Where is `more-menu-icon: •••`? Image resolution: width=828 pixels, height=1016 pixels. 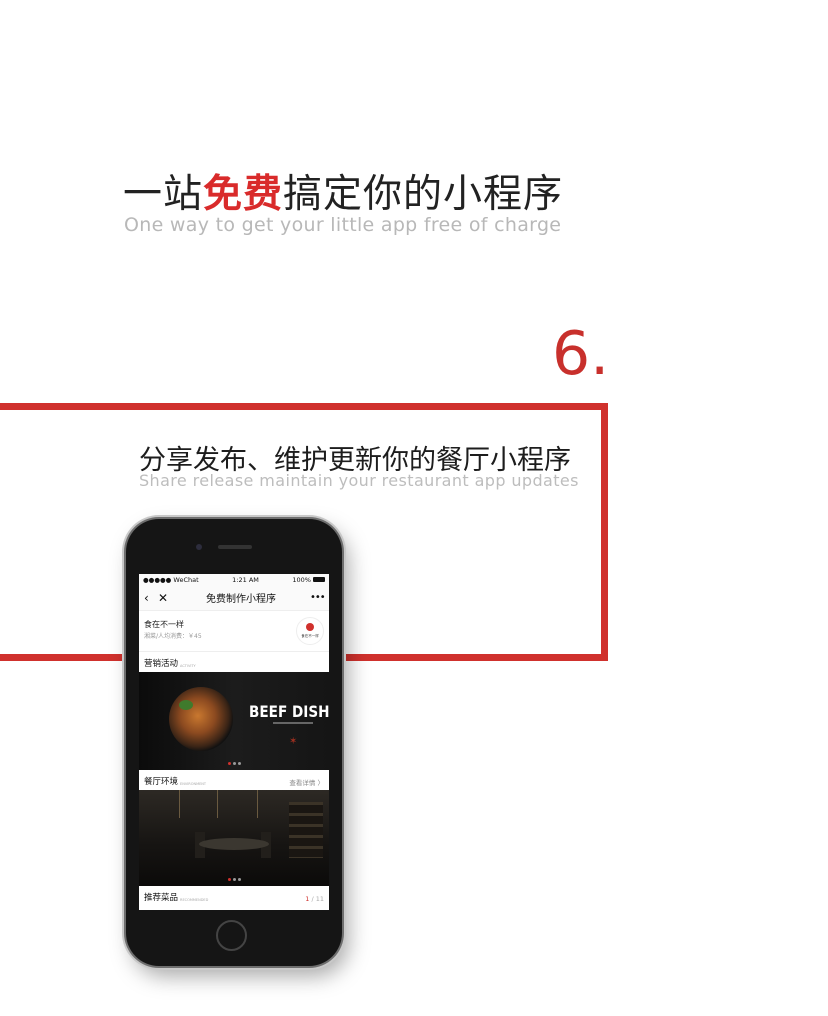
more-menu-icon: ••• is located at coordinates (318, 597).